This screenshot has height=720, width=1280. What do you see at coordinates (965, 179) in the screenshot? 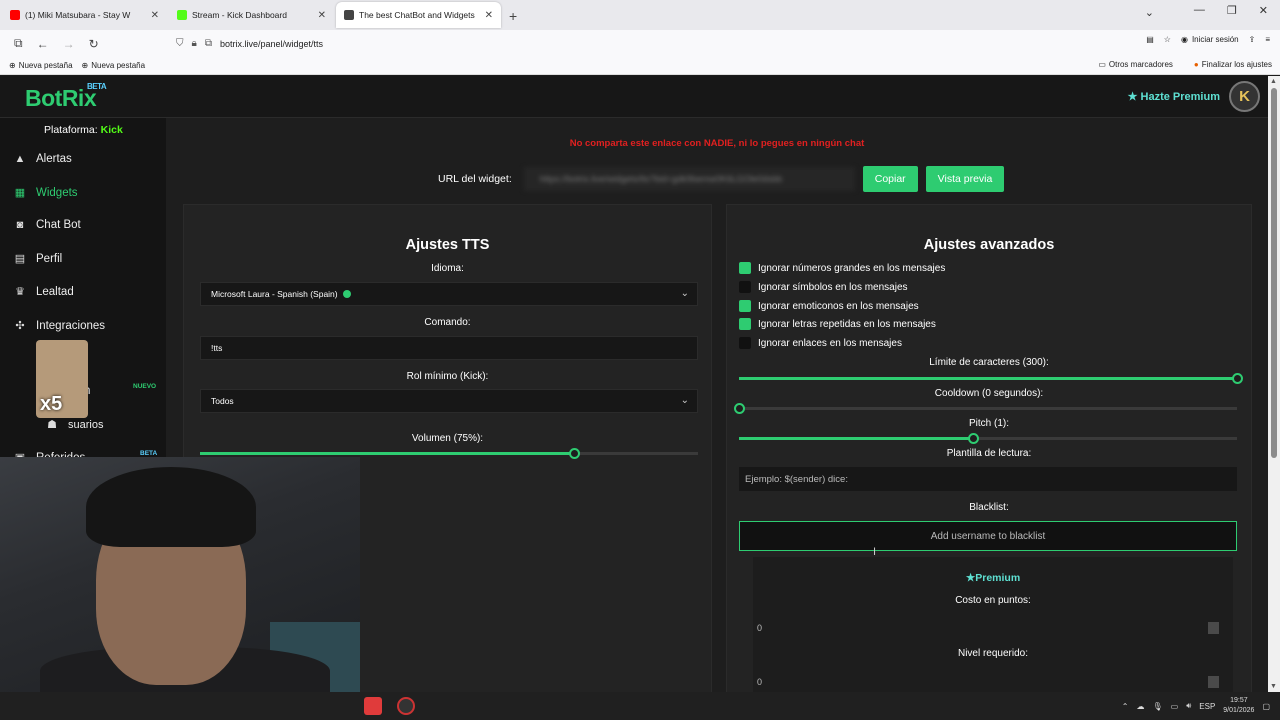
I see `preview-button: Vista previa` at bounding box center [965, 179].